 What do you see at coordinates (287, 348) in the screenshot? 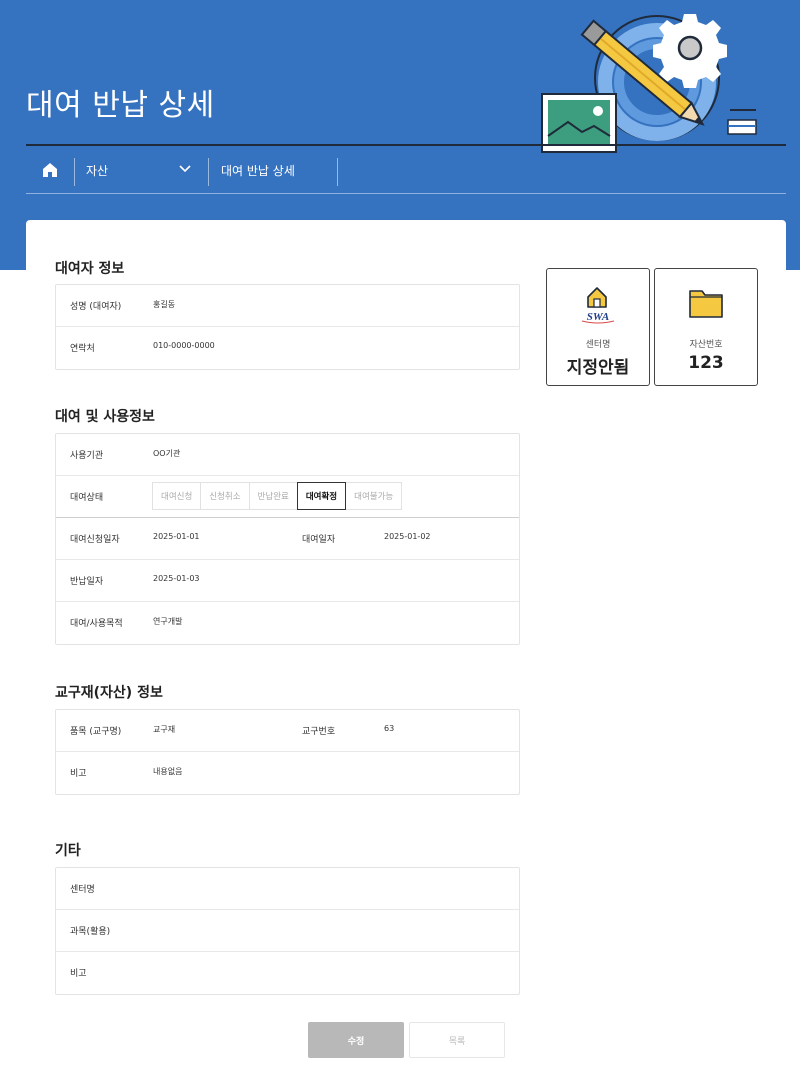
I see `table-row: 연락처 010-0000-0000` at bounding box center [287, 348].